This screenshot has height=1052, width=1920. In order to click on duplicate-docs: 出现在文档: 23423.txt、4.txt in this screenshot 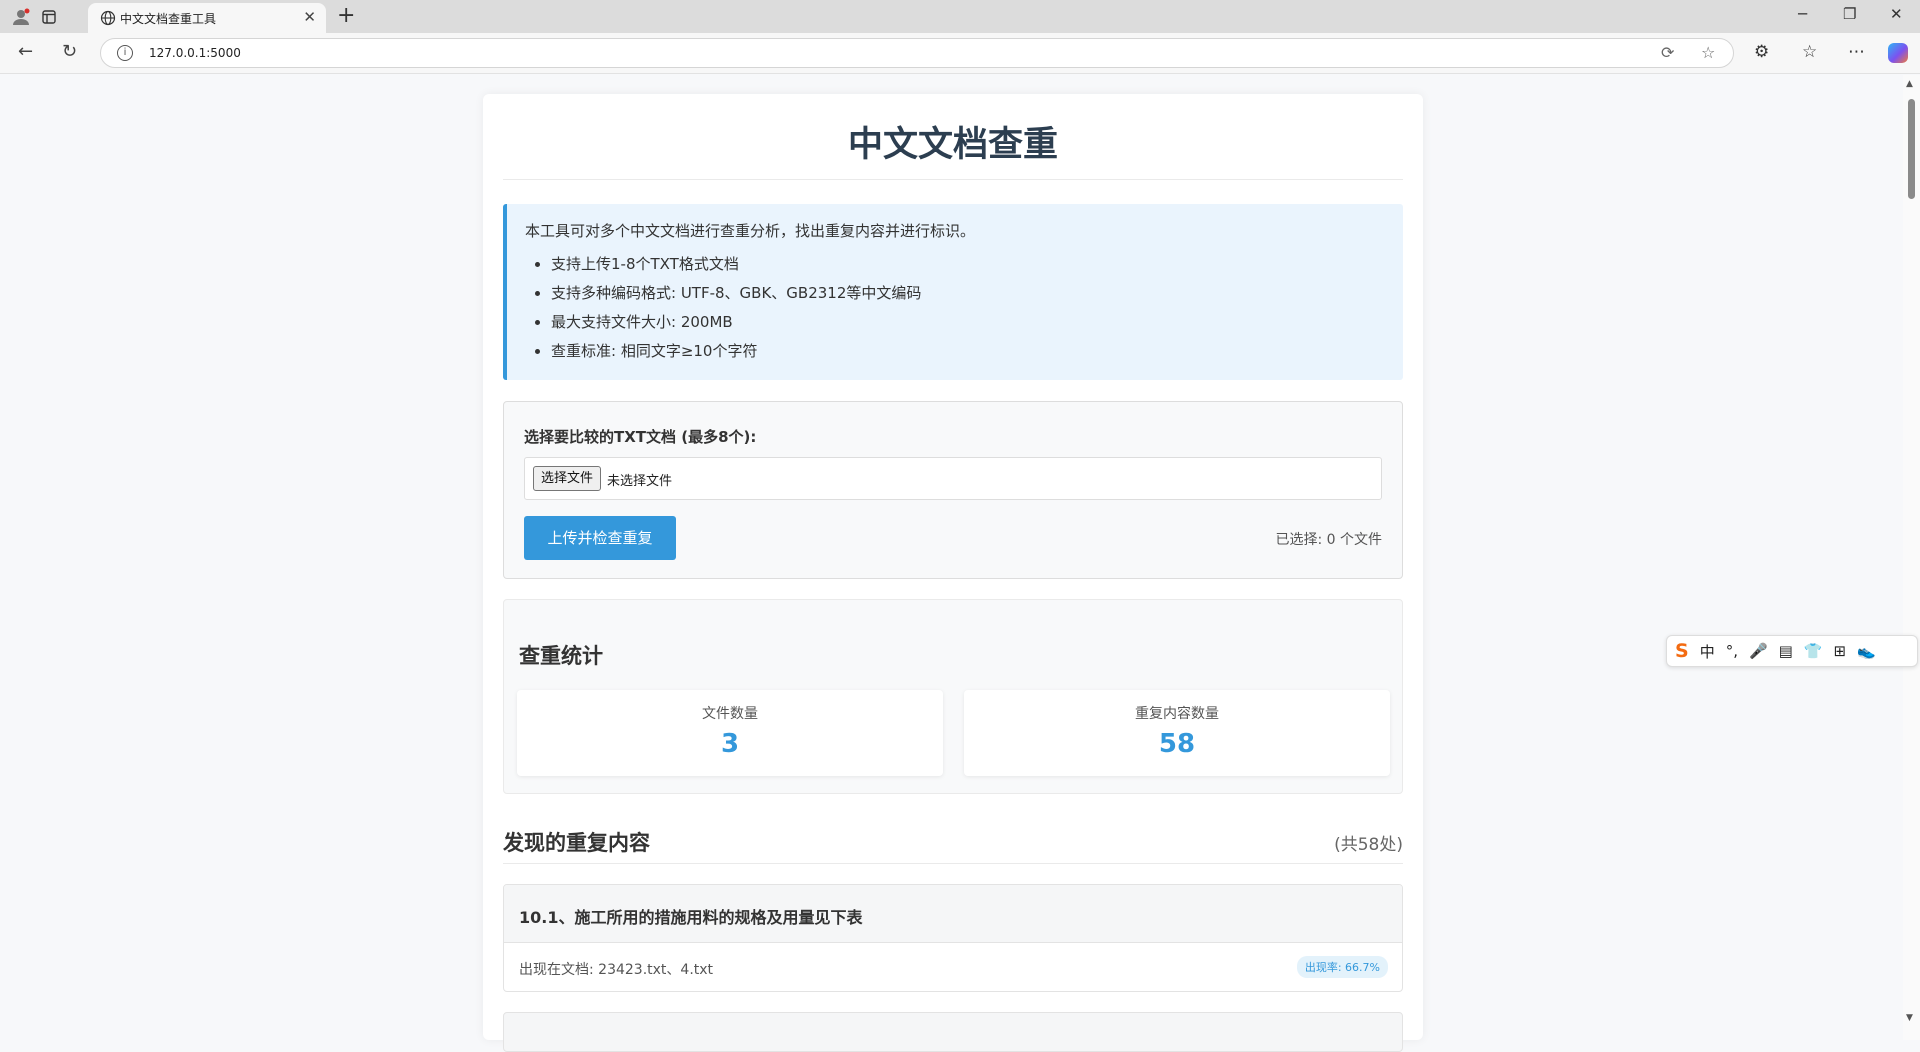, I will do `click(616, 970)`.